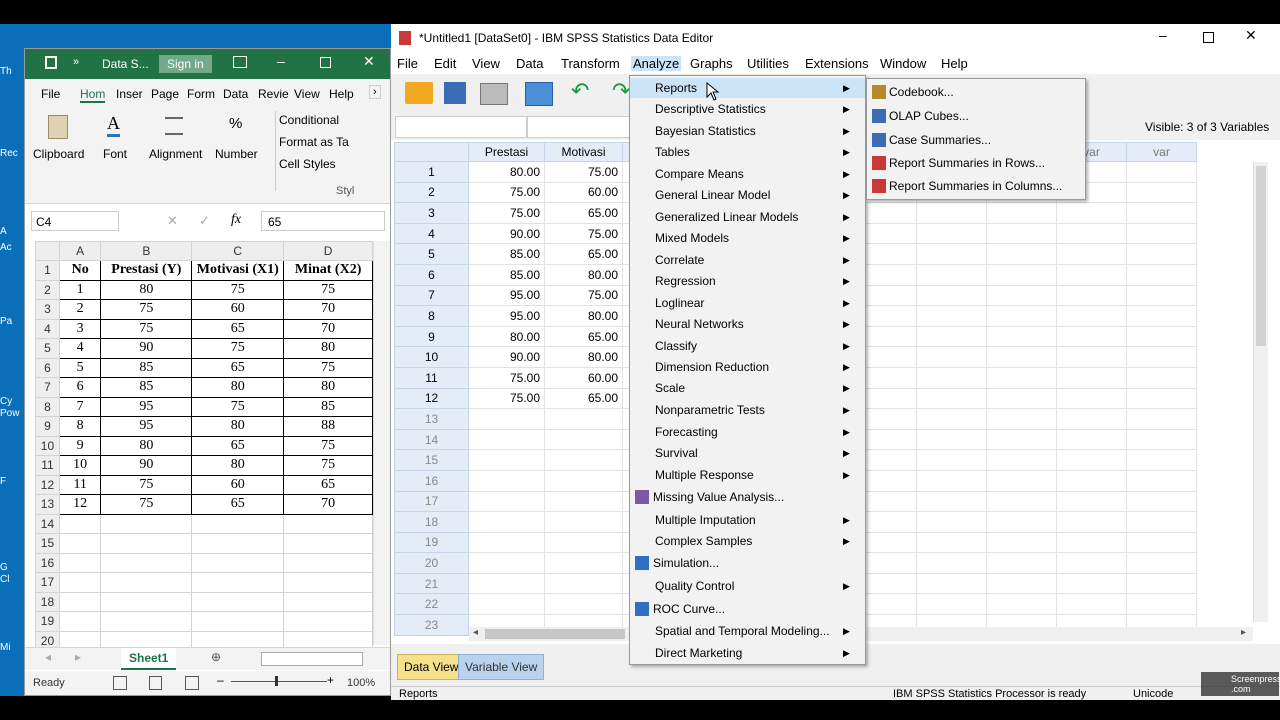 This screenshot has height=720, width=1280. What do you see at coordinates (486, 63) in the screenshot?
I see `menu-view: View` at bounding box center [486, 63].